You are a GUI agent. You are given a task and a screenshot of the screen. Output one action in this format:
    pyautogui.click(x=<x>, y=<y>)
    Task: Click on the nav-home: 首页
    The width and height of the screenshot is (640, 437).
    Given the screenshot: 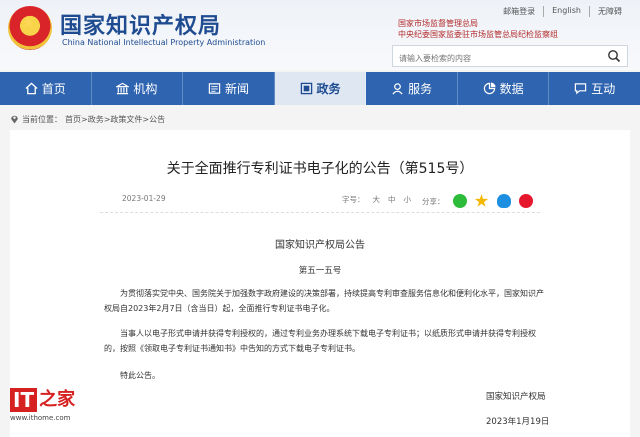 What is the action you would take?
    pyautogui.click(x=46, y=88)
    